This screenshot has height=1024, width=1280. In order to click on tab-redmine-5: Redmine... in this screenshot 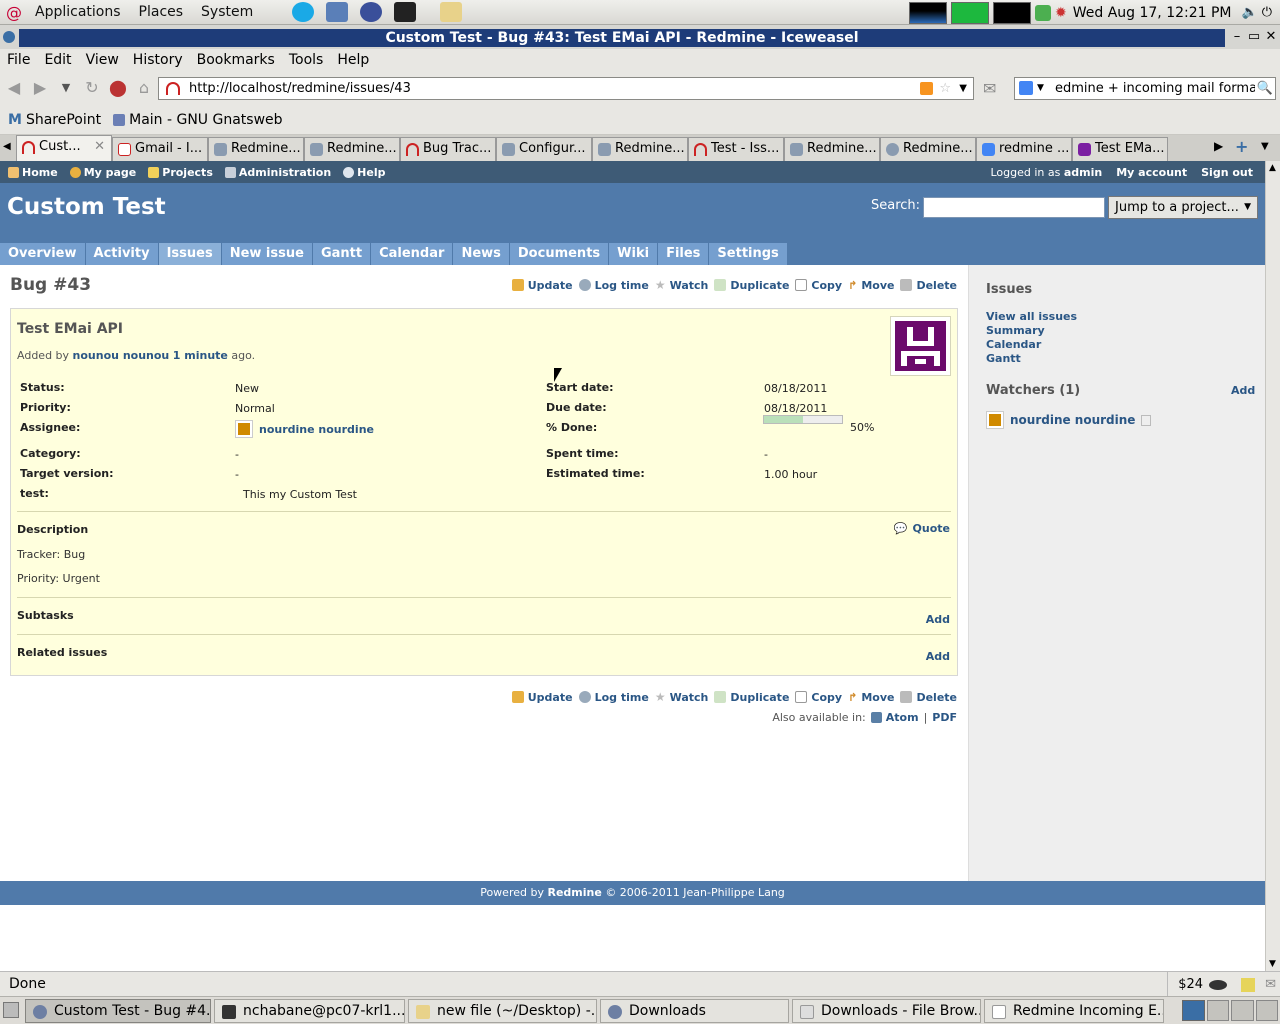, I will do `click(928, 149)`.